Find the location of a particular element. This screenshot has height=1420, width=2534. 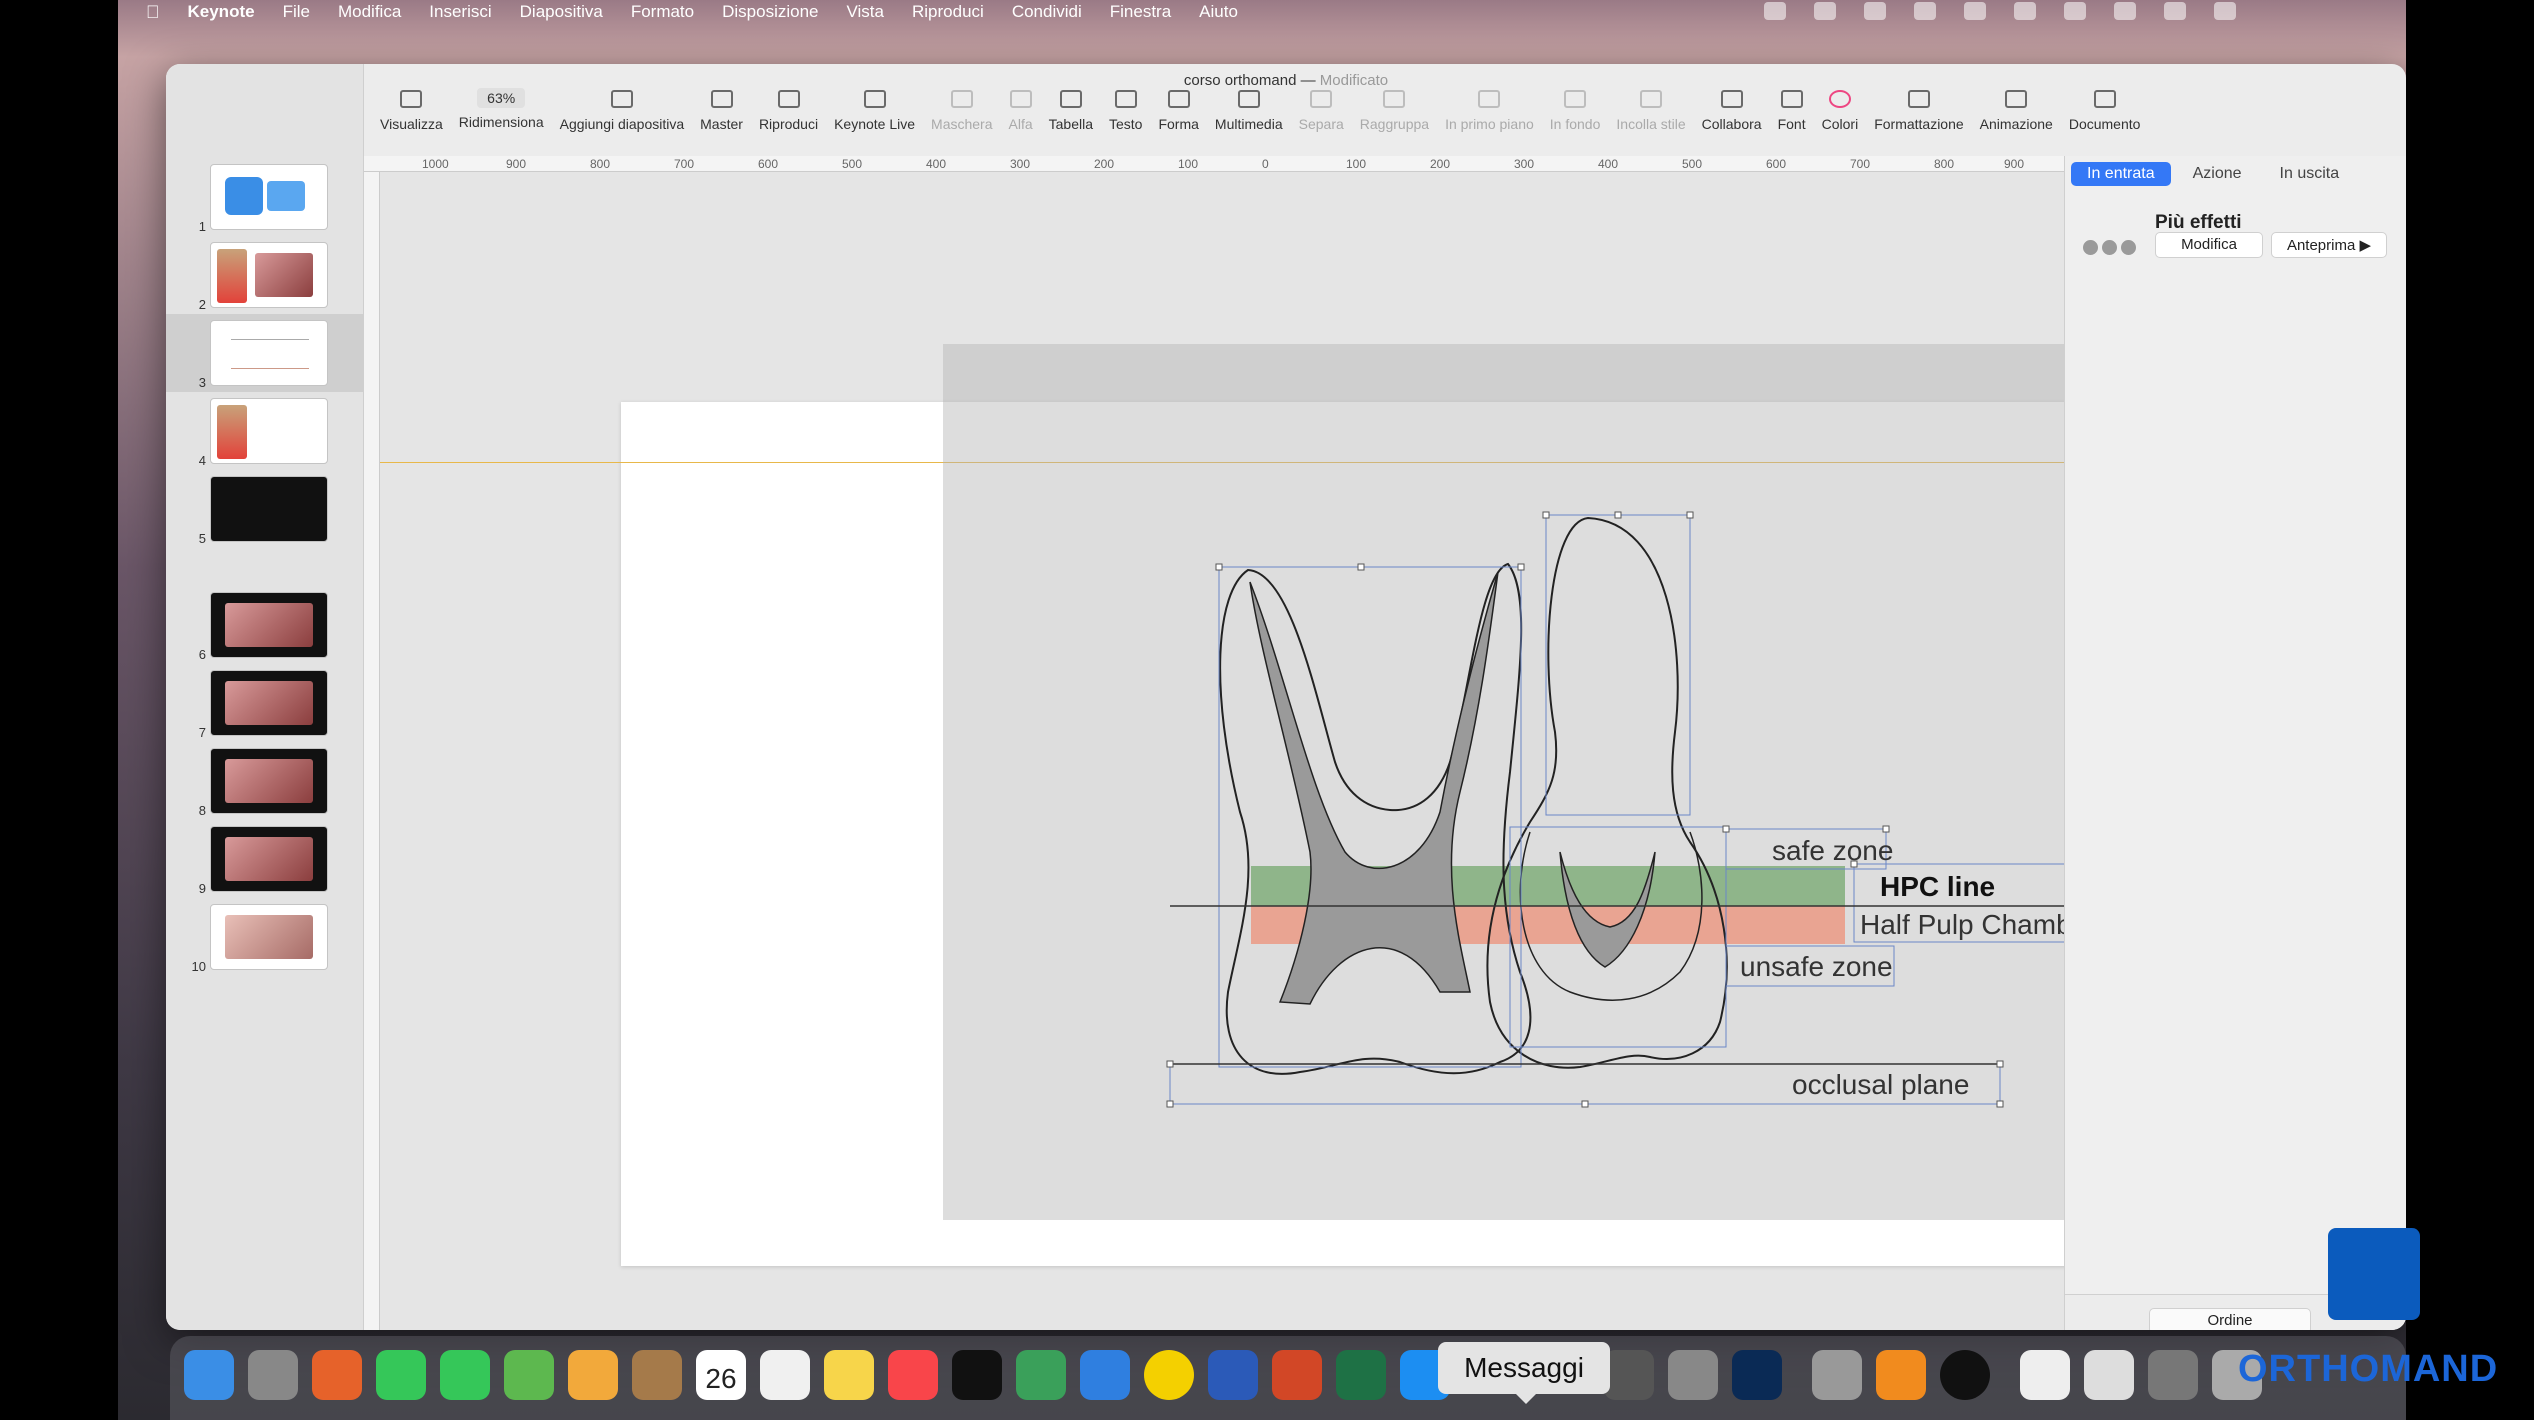

wifi-icon is located at coordinates (2075, 11).